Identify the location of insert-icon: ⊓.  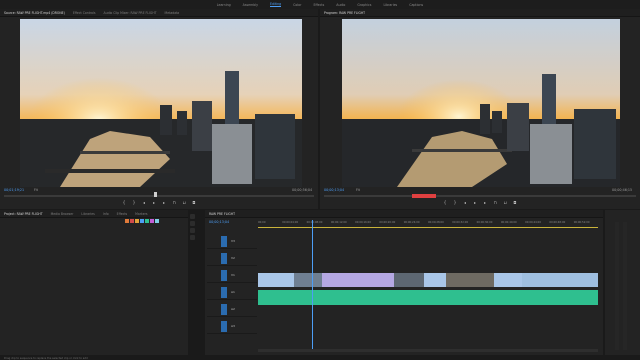
(174, 203).